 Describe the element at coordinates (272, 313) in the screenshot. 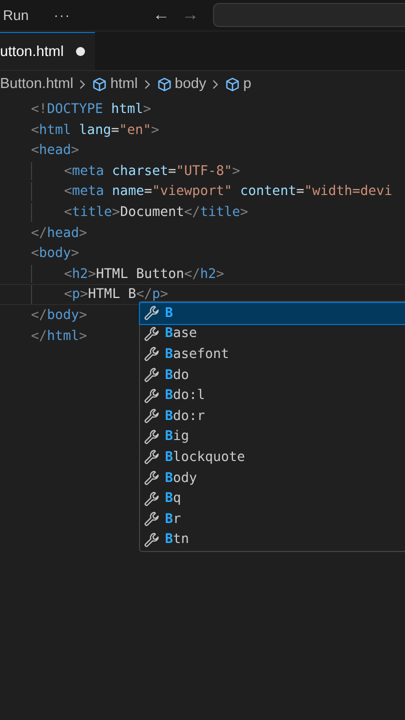

I see `suggestion-item: B` at that location.